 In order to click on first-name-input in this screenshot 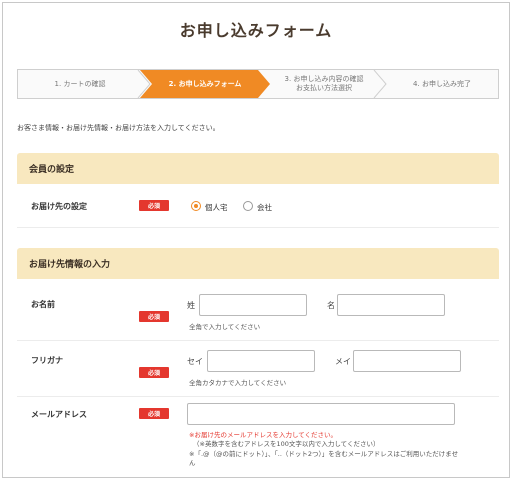, I will do `click(391, 305)`.